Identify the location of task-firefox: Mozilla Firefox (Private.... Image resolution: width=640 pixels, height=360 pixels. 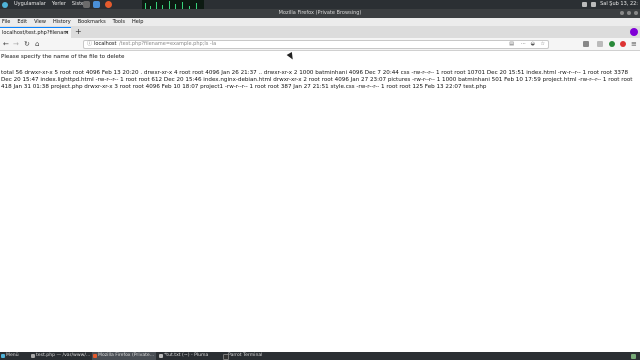
(124, 356).